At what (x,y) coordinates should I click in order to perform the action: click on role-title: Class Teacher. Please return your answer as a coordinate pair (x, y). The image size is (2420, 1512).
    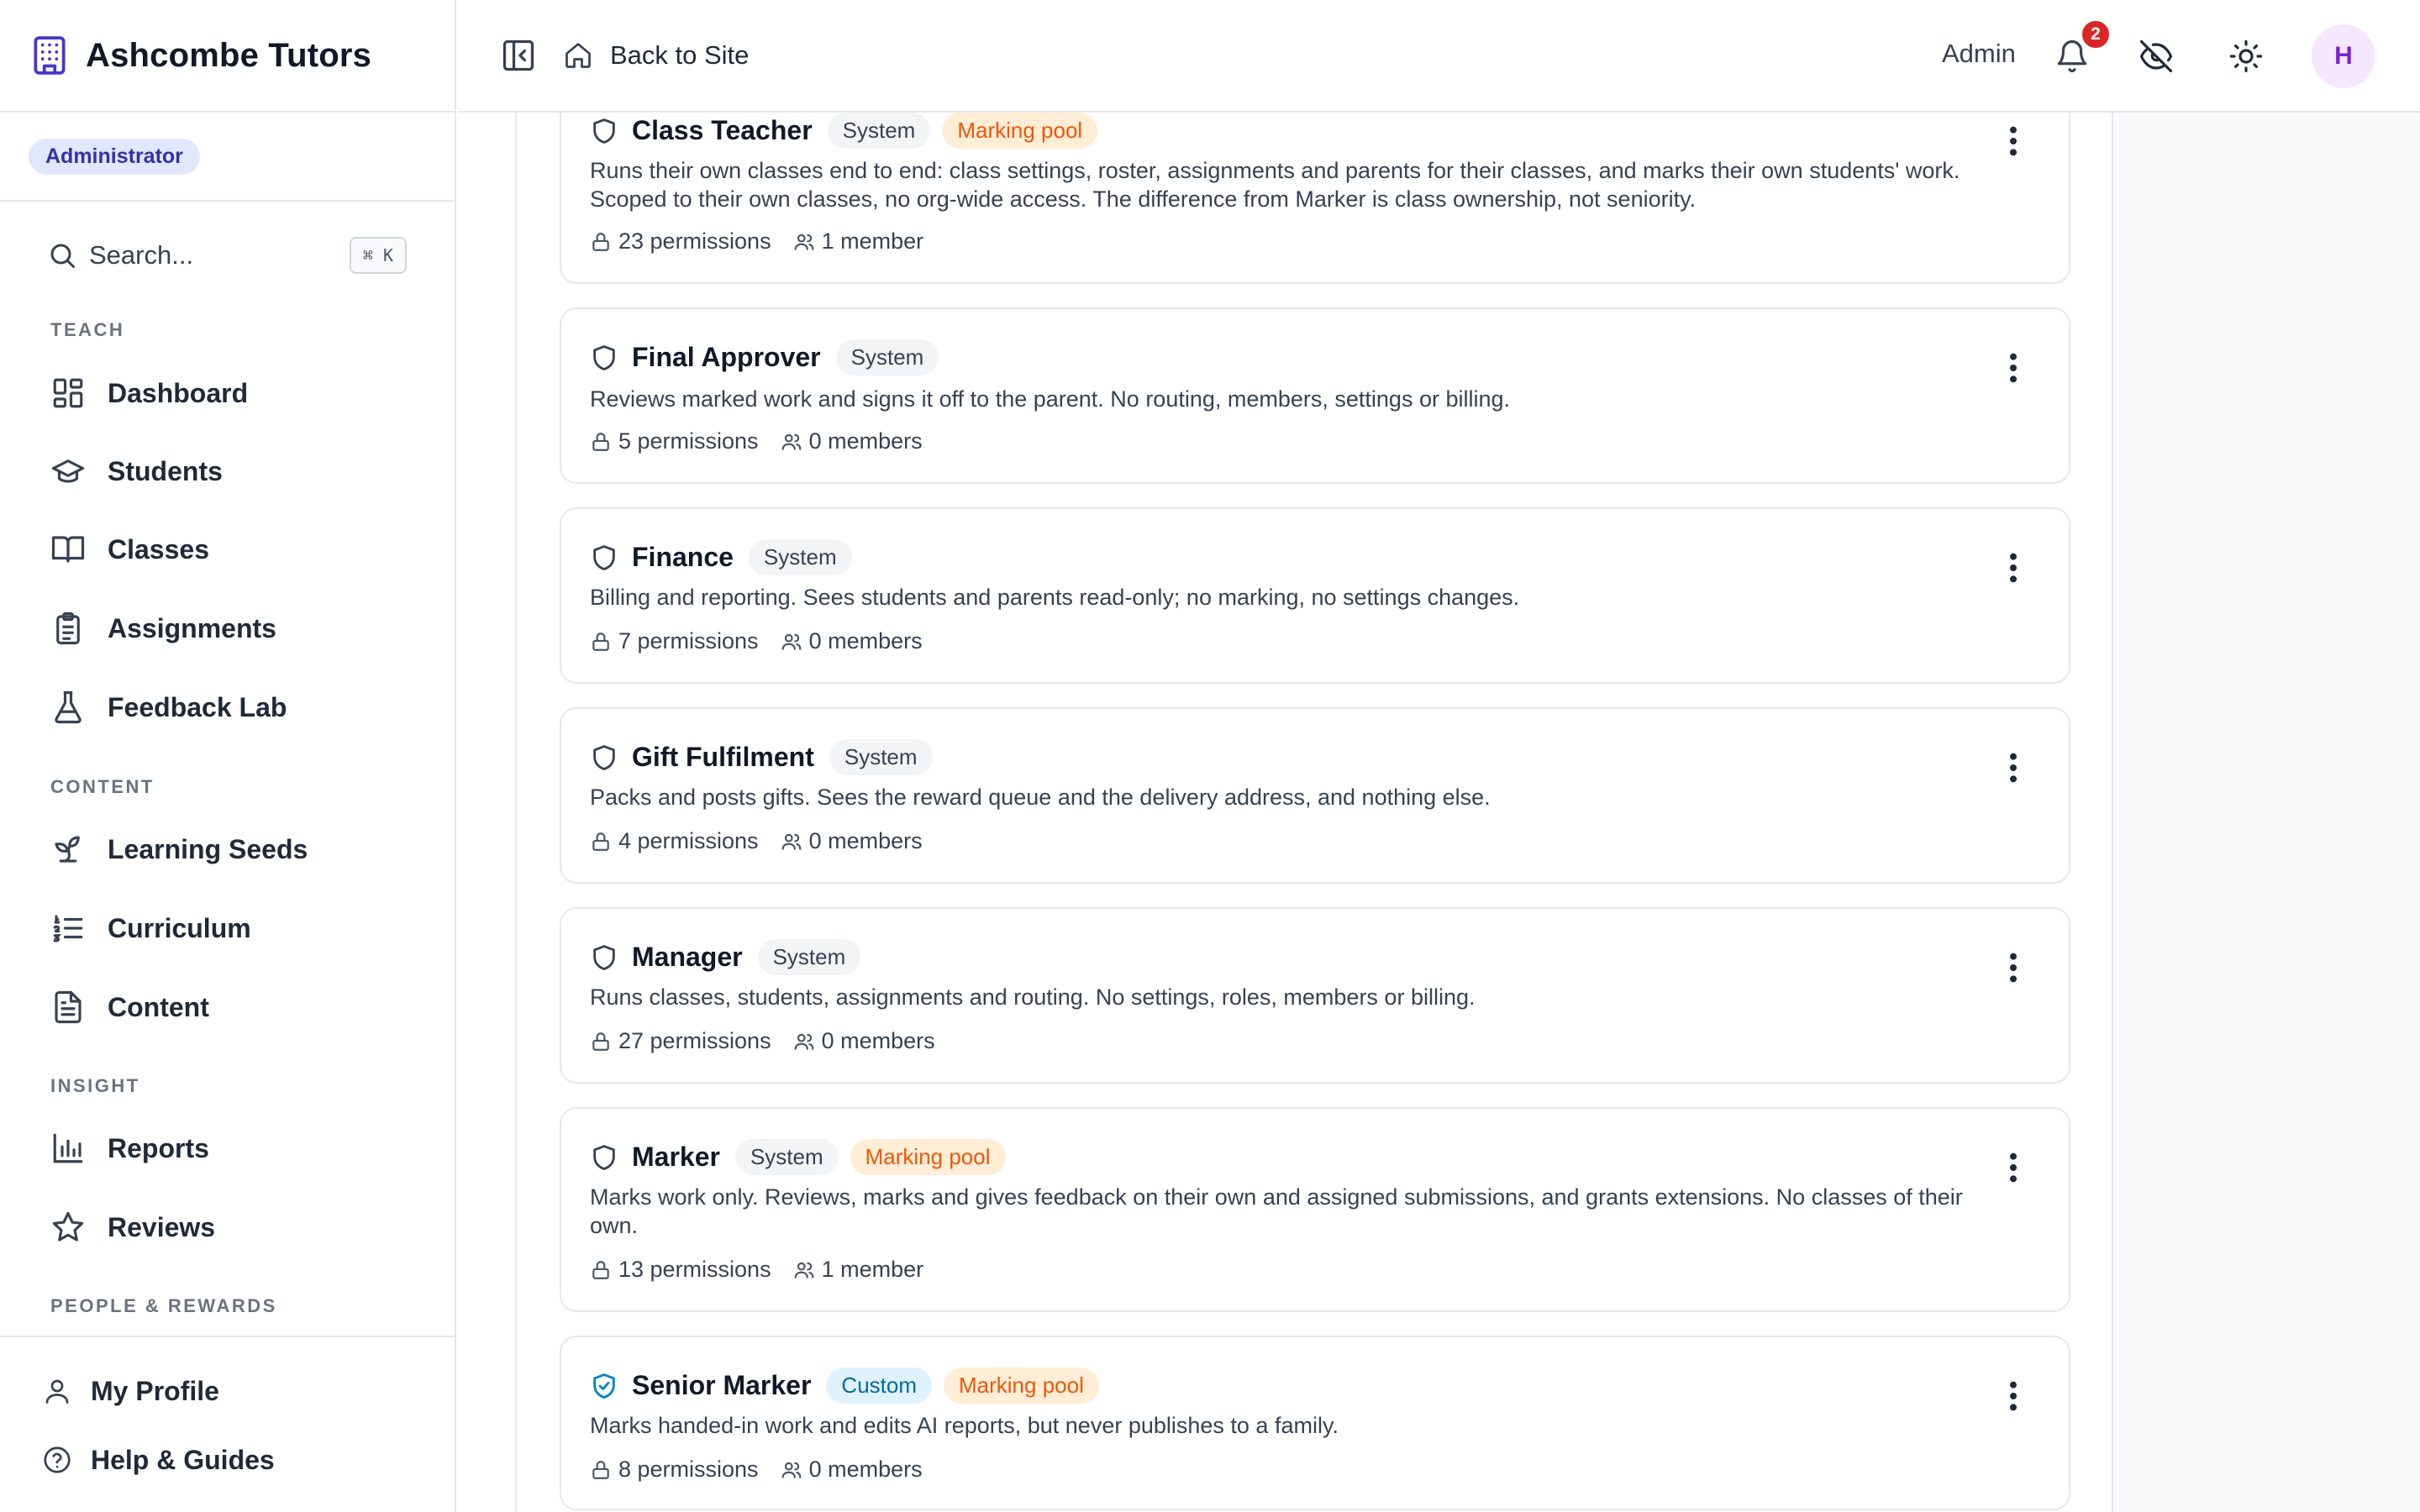
    Looking at the image, I should click on (722, 130).